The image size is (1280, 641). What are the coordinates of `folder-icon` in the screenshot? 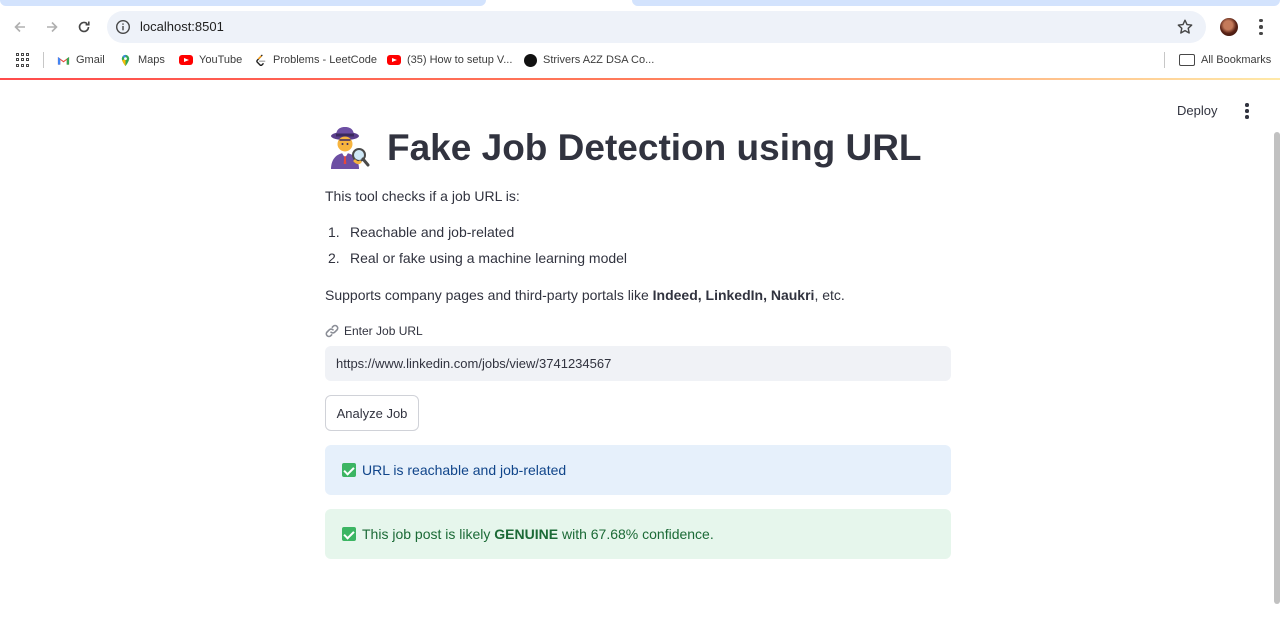 It's located at (1187, 60).